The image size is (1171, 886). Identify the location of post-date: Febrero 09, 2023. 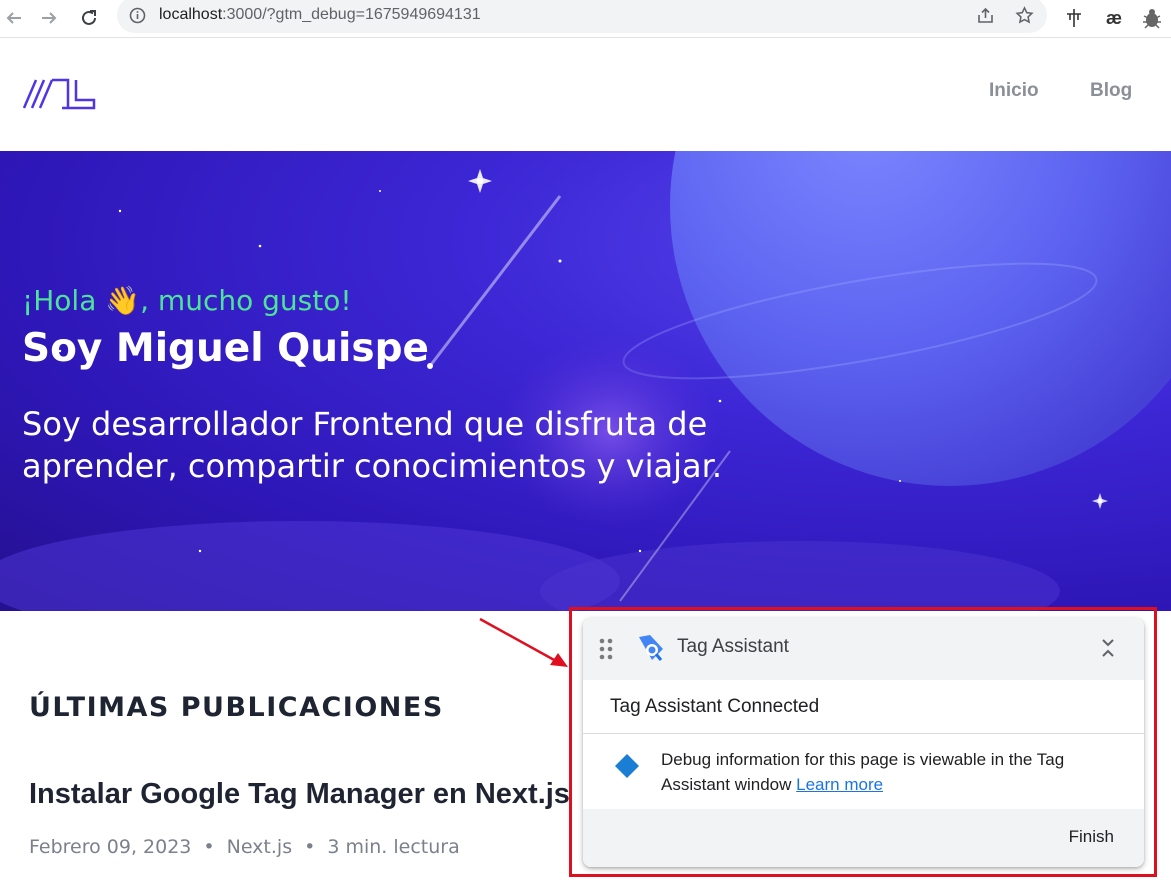
(110, 847).